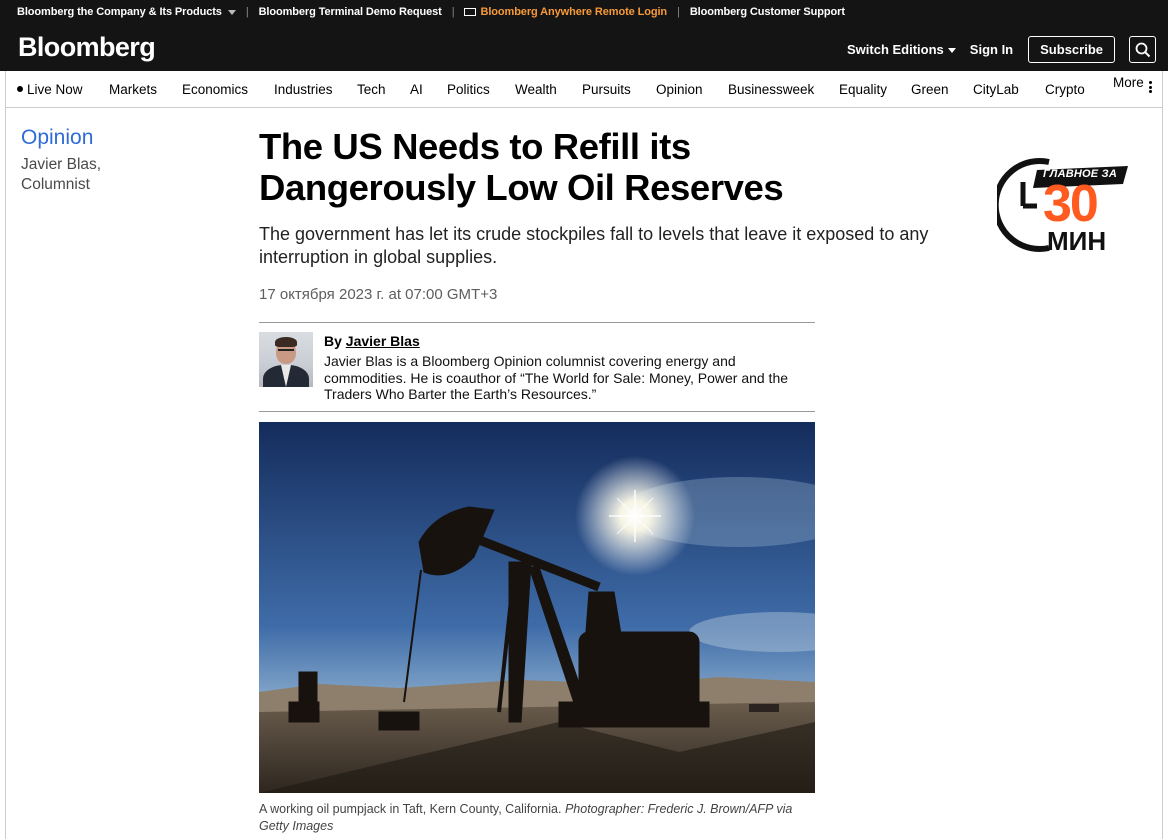 The height and width of the screenshot is (839, 1168). I want to click on nav-wealth: Wealth, so click(536, 89).